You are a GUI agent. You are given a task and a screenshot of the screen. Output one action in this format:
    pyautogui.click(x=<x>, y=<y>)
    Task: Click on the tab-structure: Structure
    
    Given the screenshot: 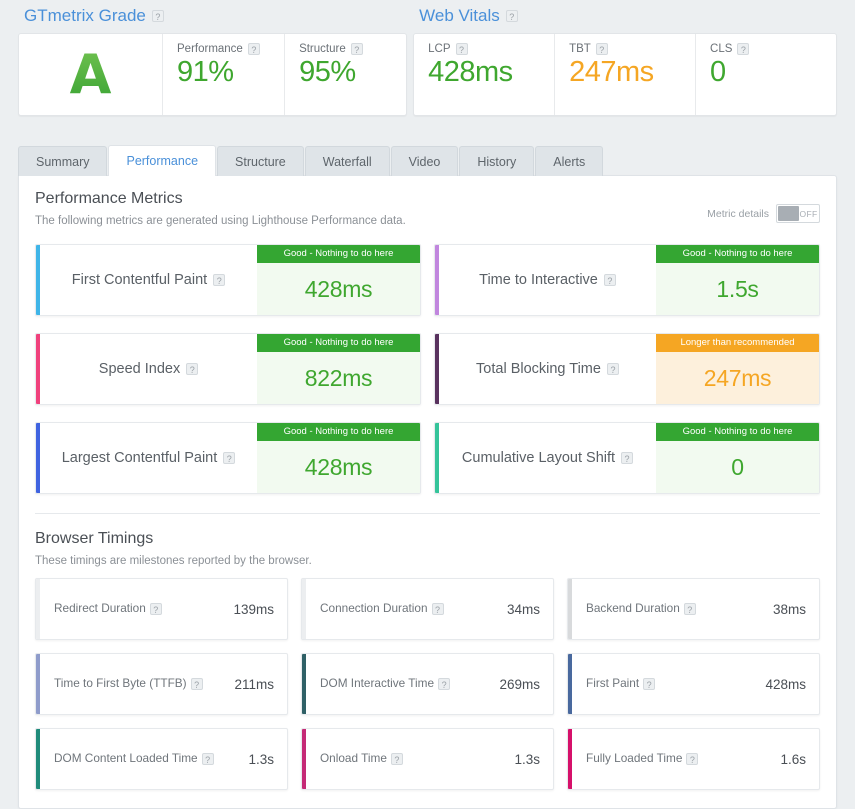 What is the action you would take?
    pyautogui.click(x=260, y=161)
    